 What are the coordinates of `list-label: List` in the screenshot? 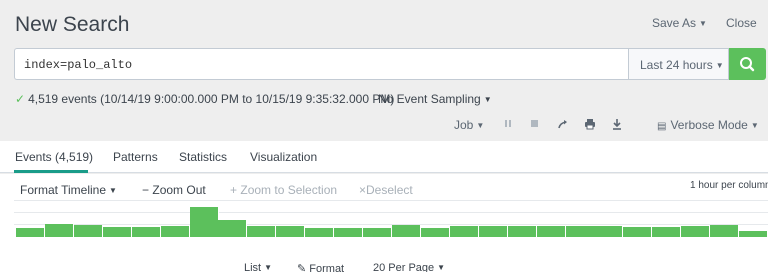 It's located at (253, 267).